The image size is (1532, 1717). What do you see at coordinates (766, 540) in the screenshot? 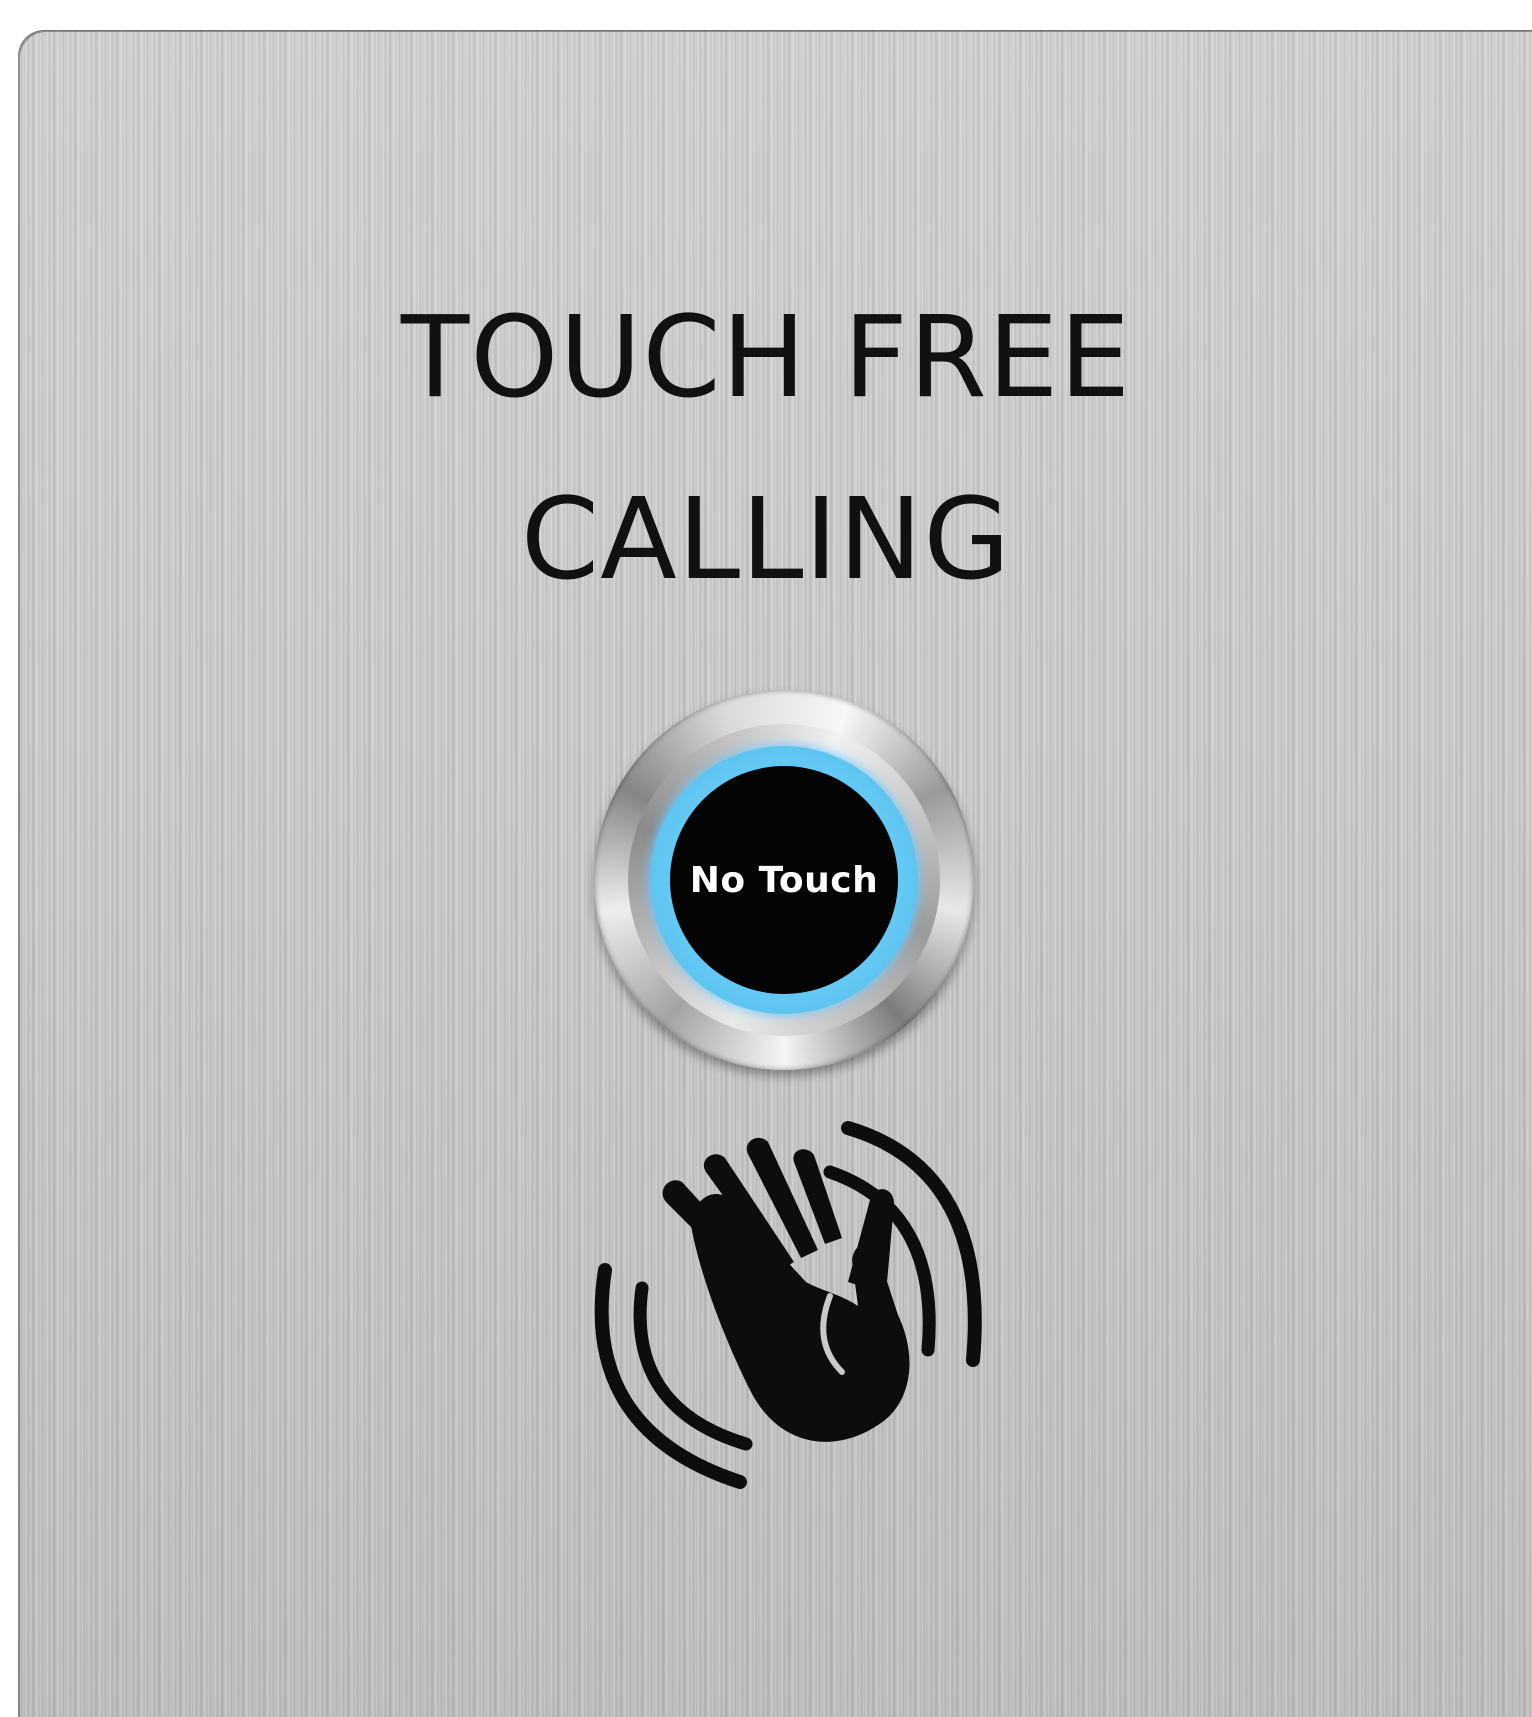
I see `sign-title-line-2: CALLING` at bounding box center [766, 540].